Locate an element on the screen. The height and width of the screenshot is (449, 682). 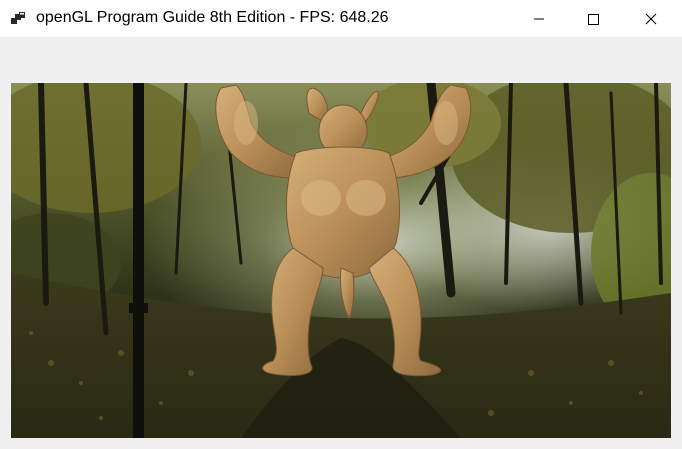
maximize-icon is located at coordinates (593, 19).